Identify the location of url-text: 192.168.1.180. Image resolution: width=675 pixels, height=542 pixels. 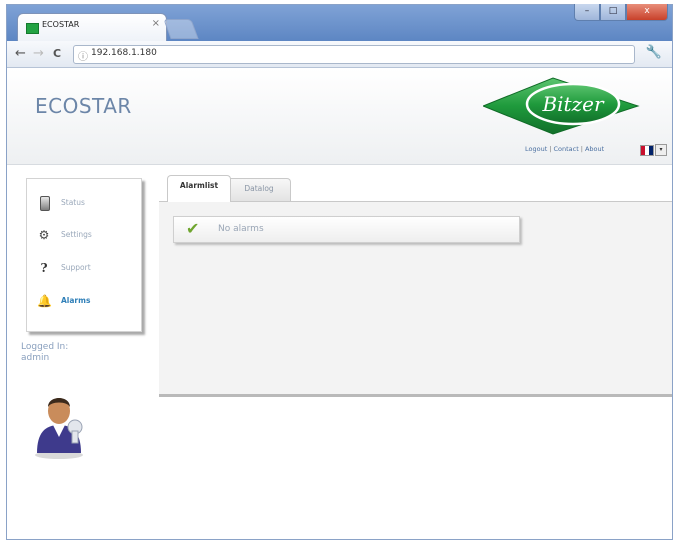
(124, 53).